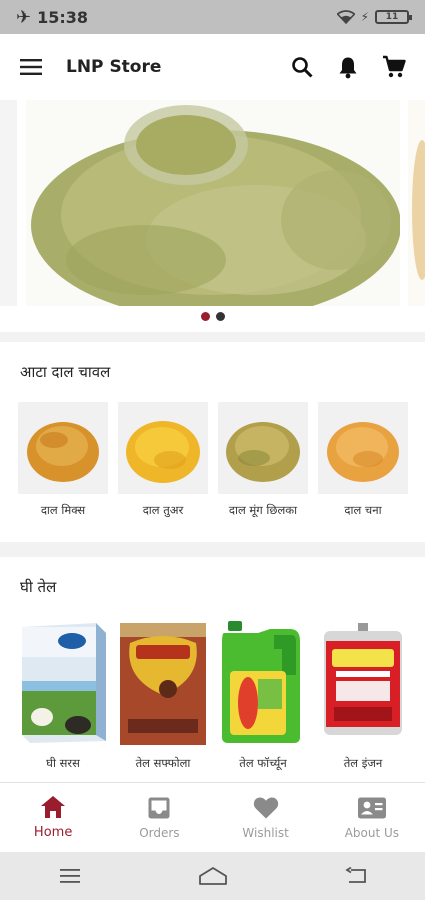 The height and width of the screenshot is (900, 425). What do you see at coordinates (393, 17) in the screenshot?
I see `battery-icon: 11` at bounding box center [393, 17].